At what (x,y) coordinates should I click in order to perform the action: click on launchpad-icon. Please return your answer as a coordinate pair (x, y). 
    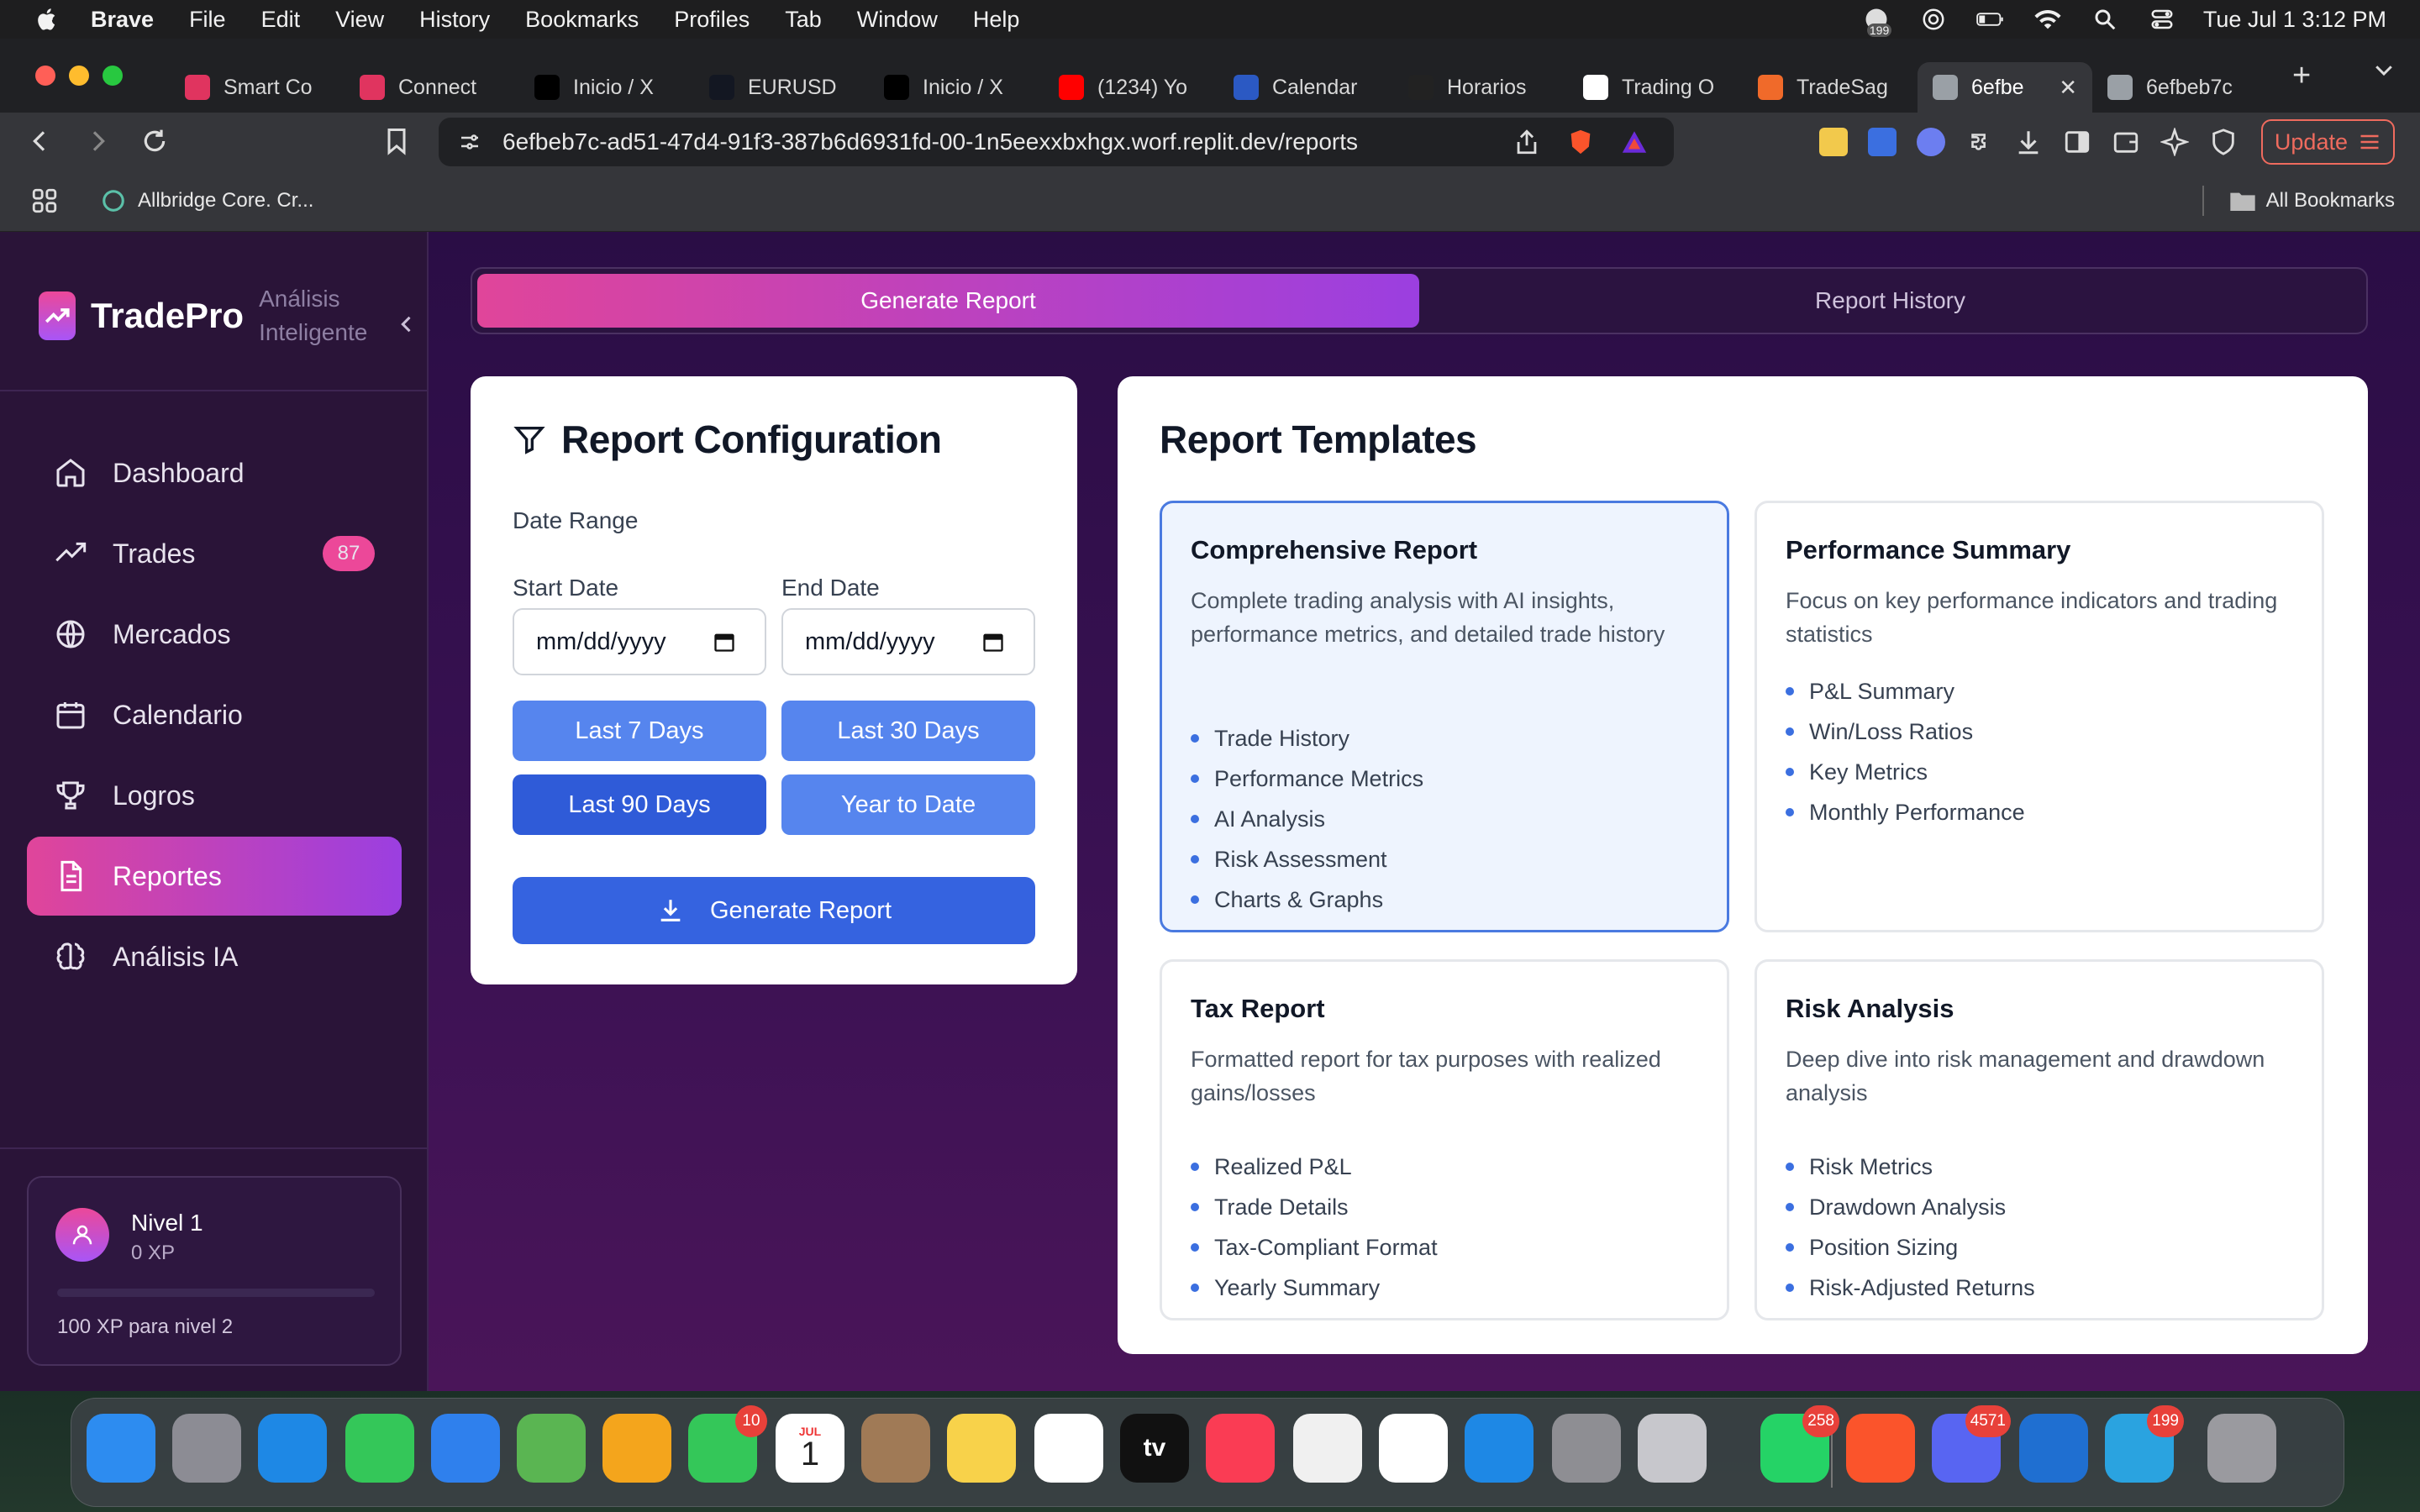
    Looking at the image, I should click on (206, 1448).